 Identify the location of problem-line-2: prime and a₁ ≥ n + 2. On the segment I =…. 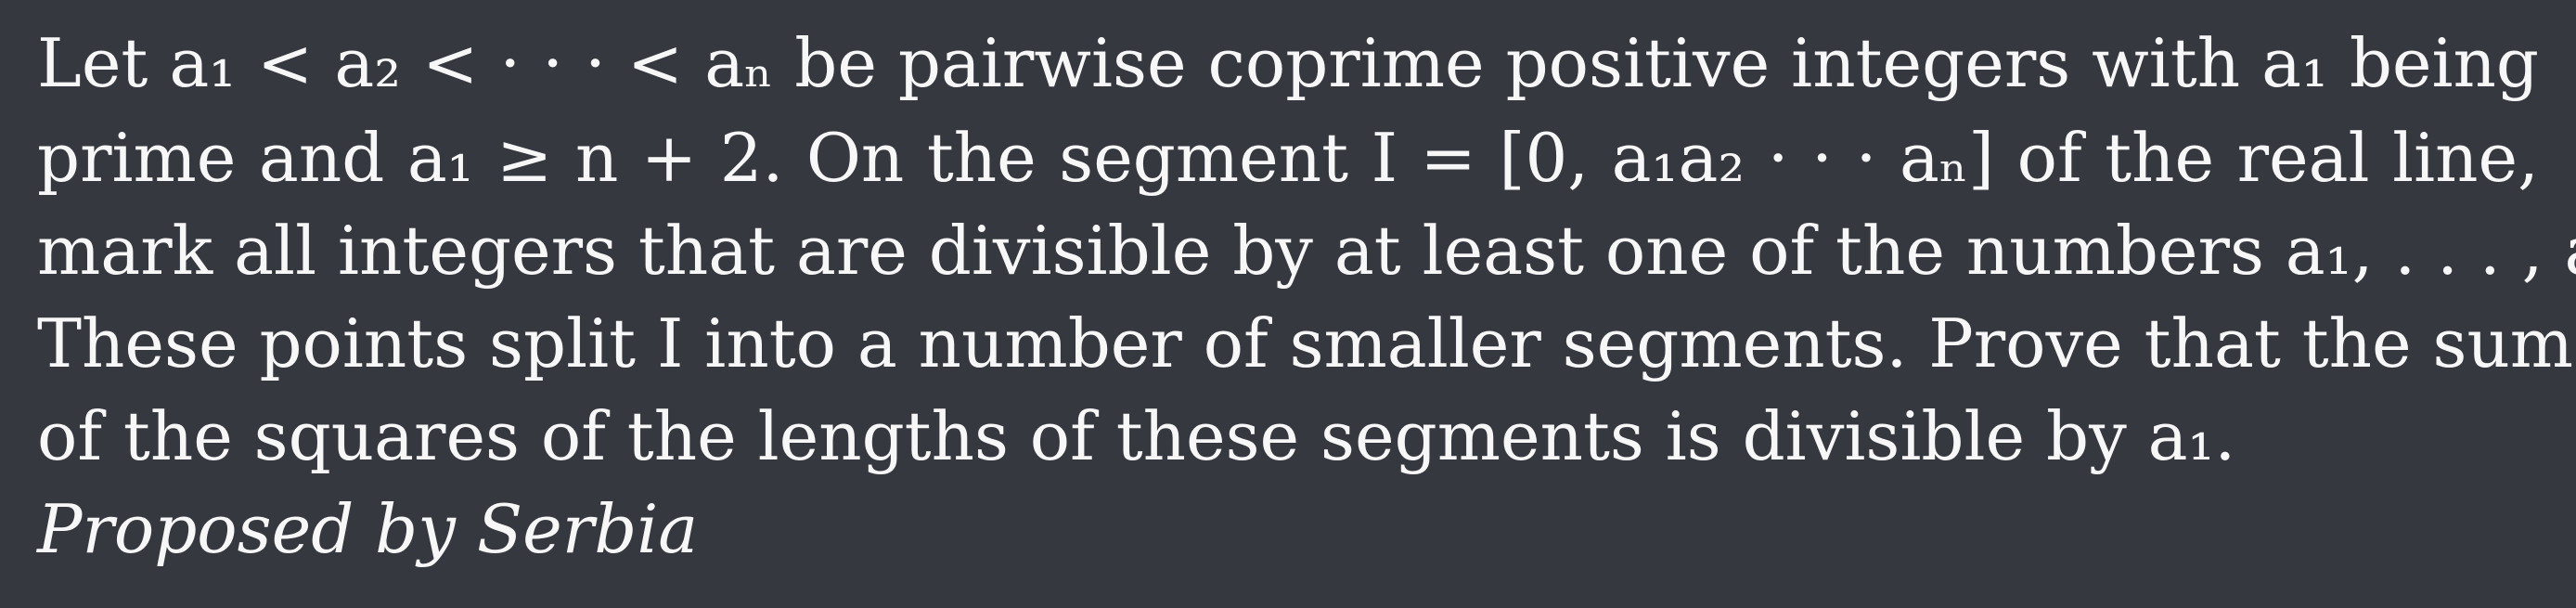
(1288, 158).